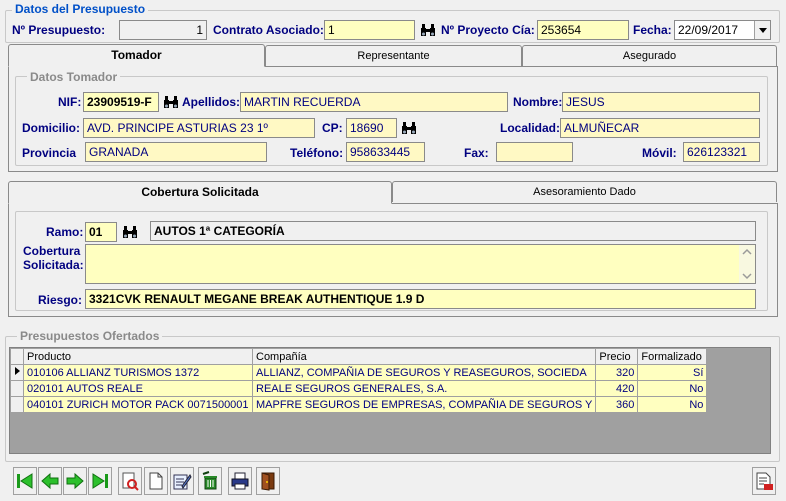 Image resolution: width=786 pixels, height=501 pixels. Describe the element at coordinates (101, 232) in the screenshot. I see `ramo-code-field: 01` at that location.